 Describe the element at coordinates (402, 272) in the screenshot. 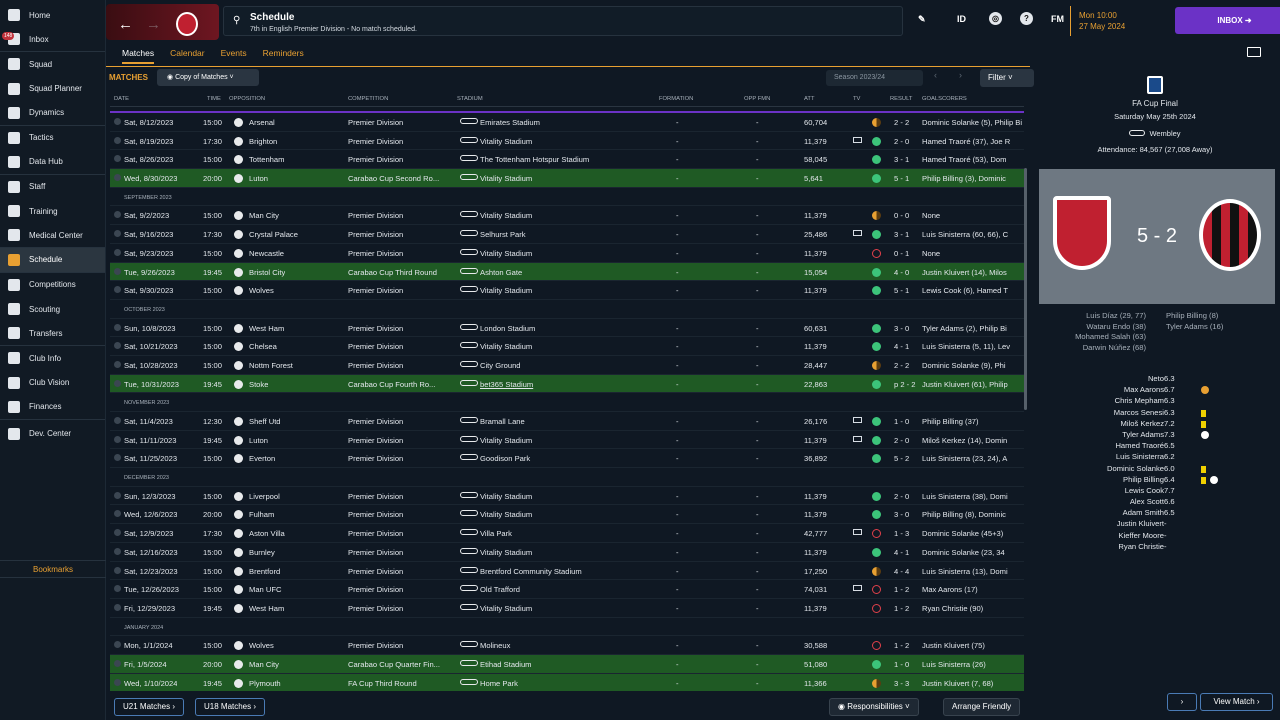

I see `competition-name: Carabao Cup Third Round` at that location.